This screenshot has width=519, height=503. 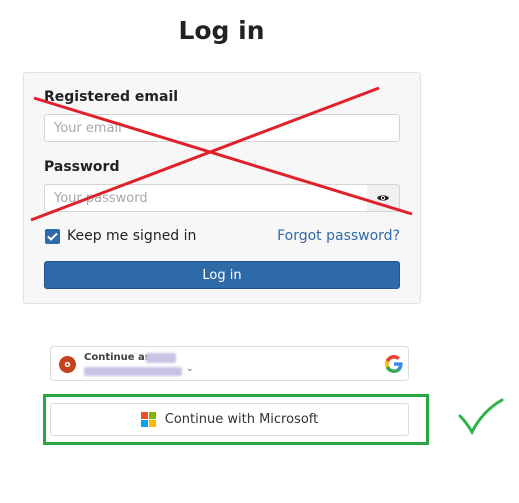 What do you see at coordinates (241, 419) in the screenshot?
I see `microsoft-button-label: Continue with Microsoft` at bounding box center [241, 419].